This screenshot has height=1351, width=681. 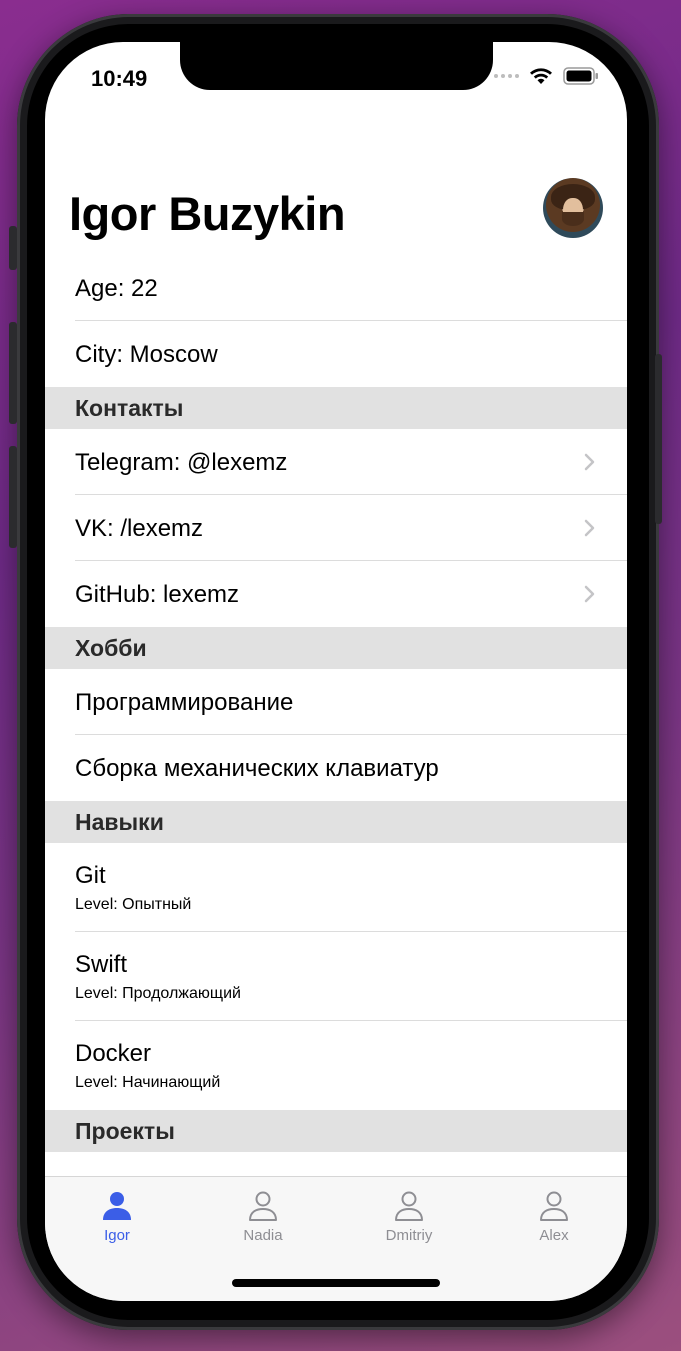 What do you see at coordinates (101, 964) in the screenshot?
I see `skill-name: Swift` at bounding box center [101, 964].